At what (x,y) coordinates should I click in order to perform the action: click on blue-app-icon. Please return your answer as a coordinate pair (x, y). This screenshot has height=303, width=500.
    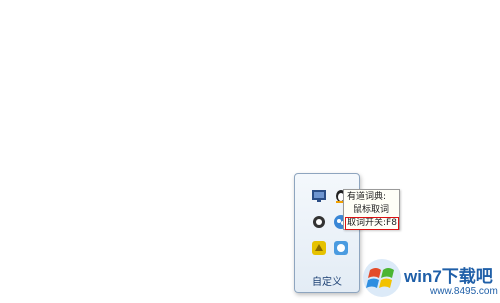
    Looking at the image, I should click on (341, 248).